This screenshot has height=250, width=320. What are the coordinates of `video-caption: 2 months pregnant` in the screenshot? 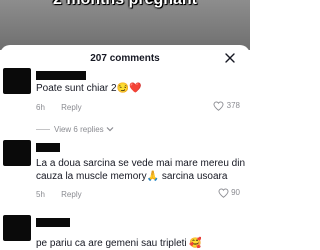 It's located at (125, 4).